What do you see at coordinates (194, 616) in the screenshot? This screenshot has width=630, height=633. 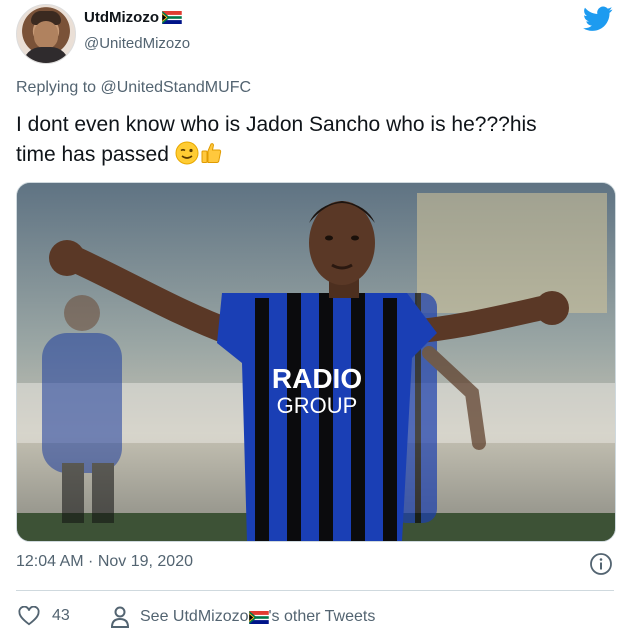 I see `see-other-prefix: See UtdMizozo` at bounding box center [194, 616].